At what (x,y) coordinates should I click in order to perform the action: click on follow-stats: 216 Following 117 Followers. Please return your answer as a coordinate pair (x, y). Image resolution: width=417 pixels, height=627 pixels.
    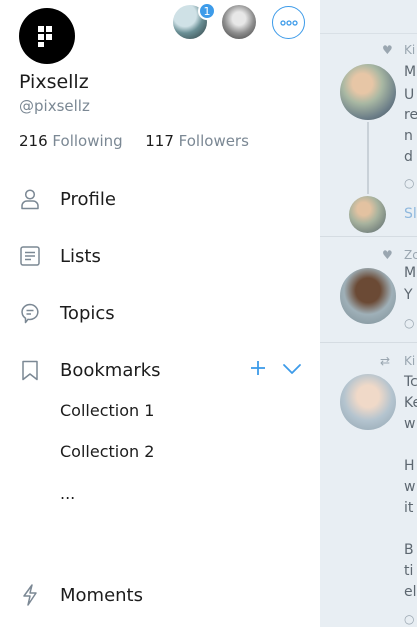
    Looking at the image, I should click on (134, 141).